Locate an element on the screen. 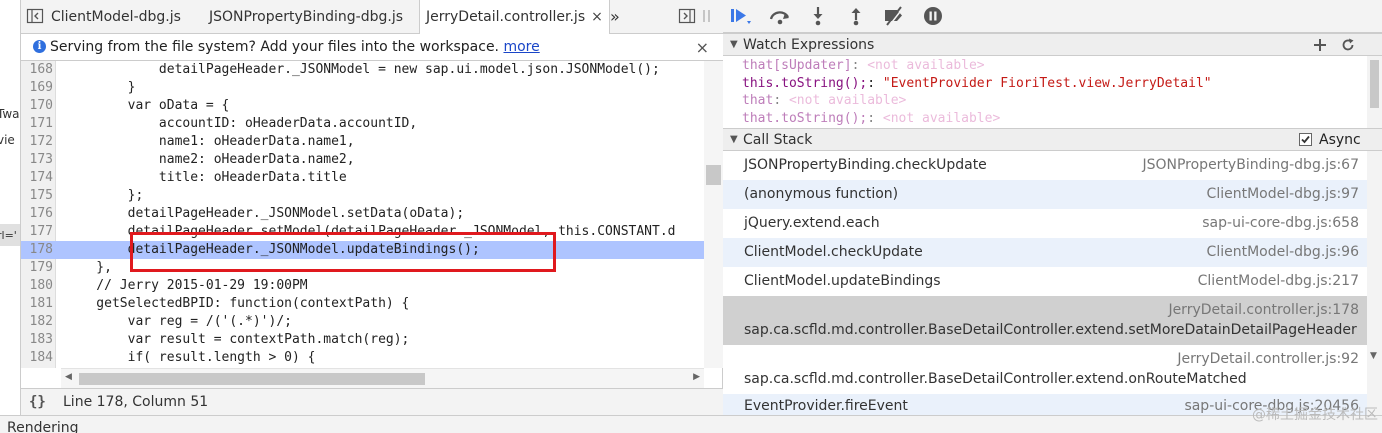 The width and height of the screenshot is (1382, 433). deactivate-breakpoints-icon is located at coordinates (894, 16).